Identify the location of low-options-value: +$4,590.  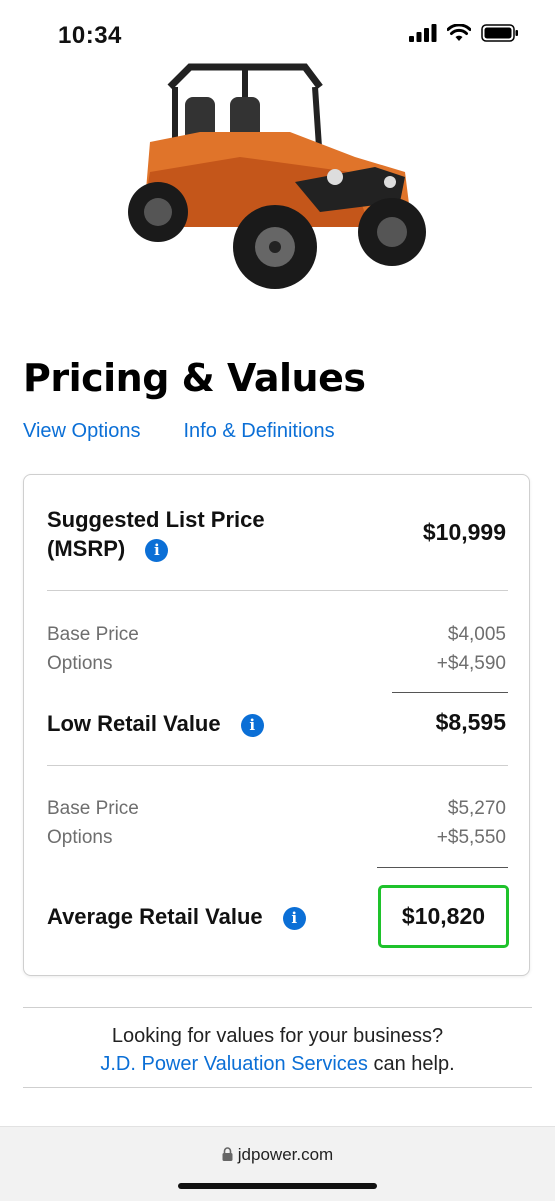
(471, 663).